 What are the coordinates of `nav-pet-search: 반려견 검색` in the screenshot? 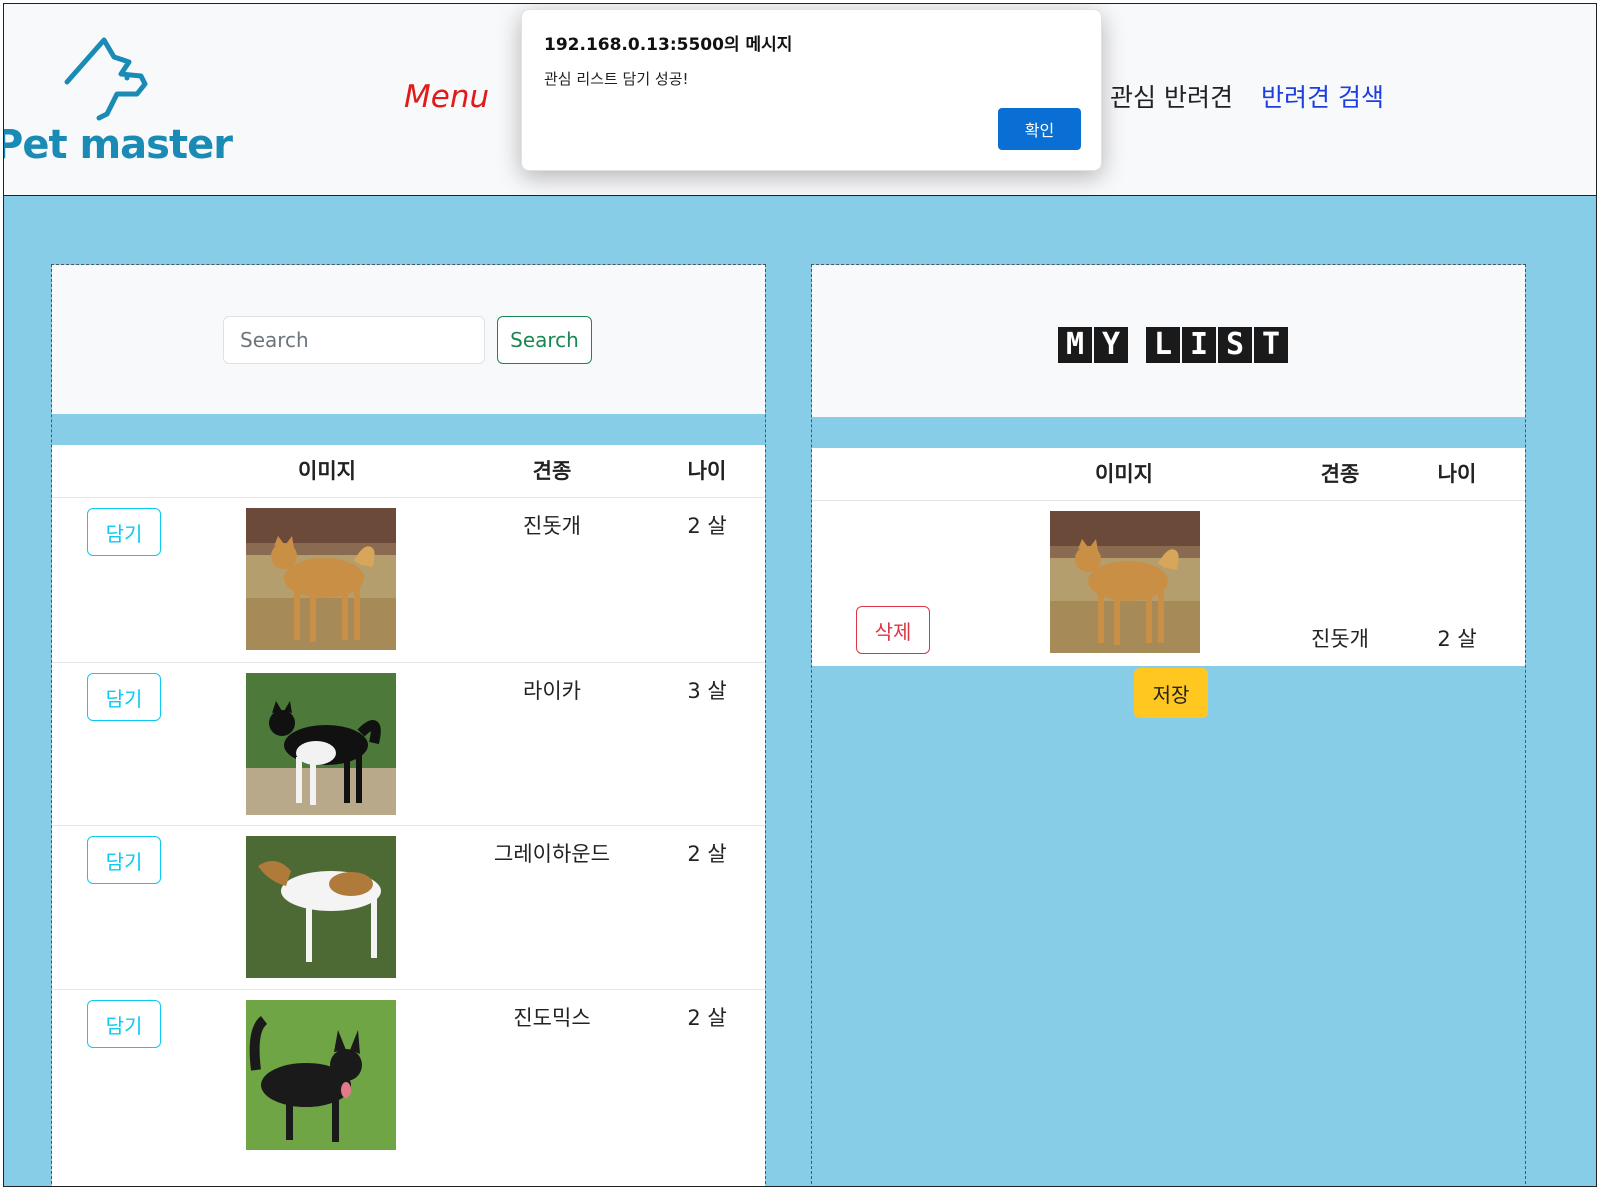 It's located at (1322, 96).